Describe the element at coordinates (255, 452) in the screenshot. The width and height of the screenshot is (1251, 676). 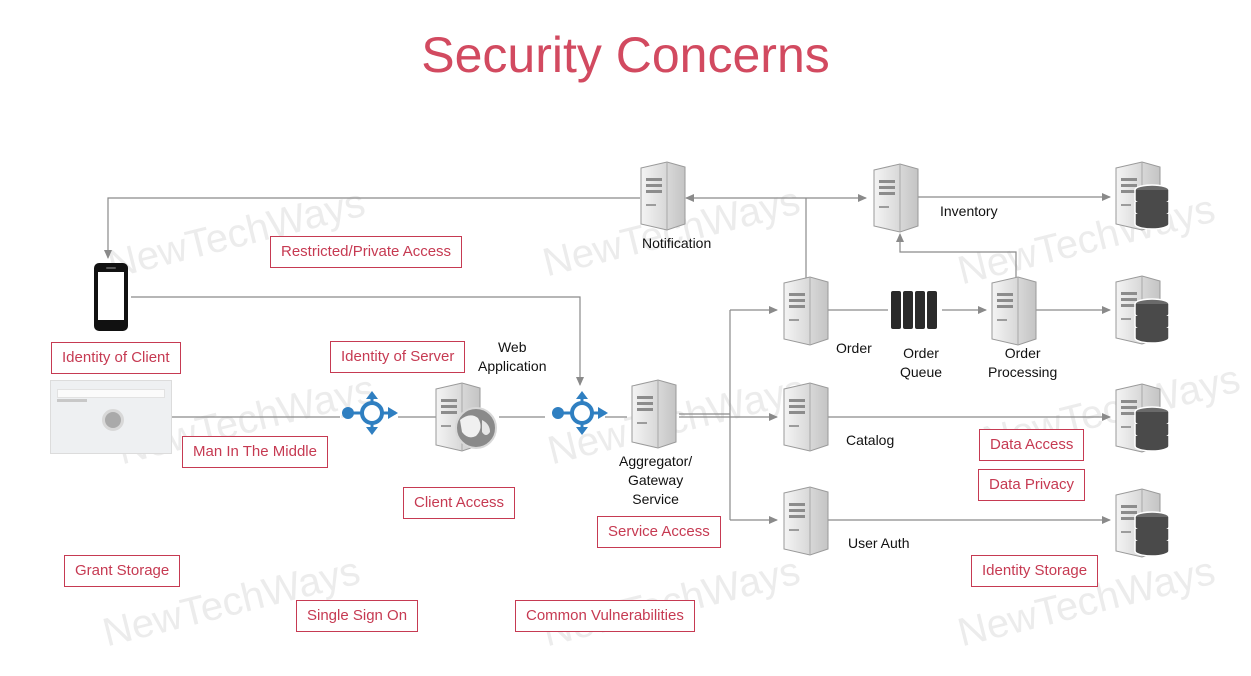
I see `tag-man-in-the-middle: Man In The Middle` at that location.